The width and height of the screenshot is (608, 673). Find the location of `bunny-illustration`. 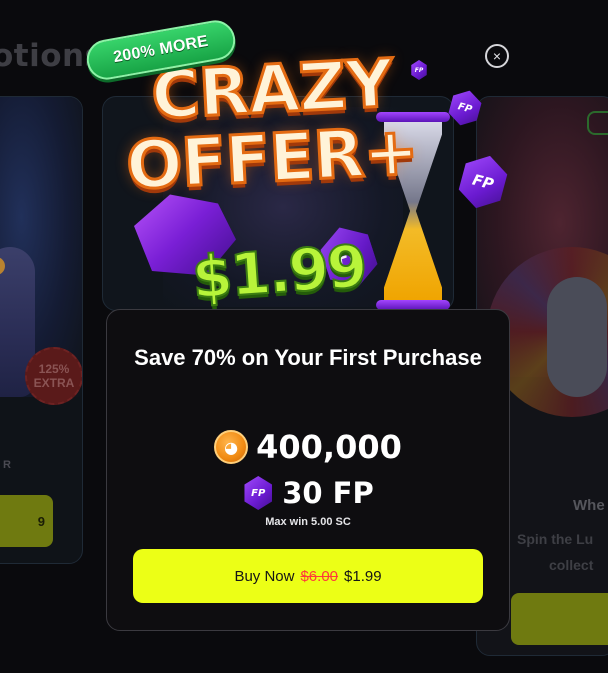

bunny-illustration is located at coordinates (577, 337).